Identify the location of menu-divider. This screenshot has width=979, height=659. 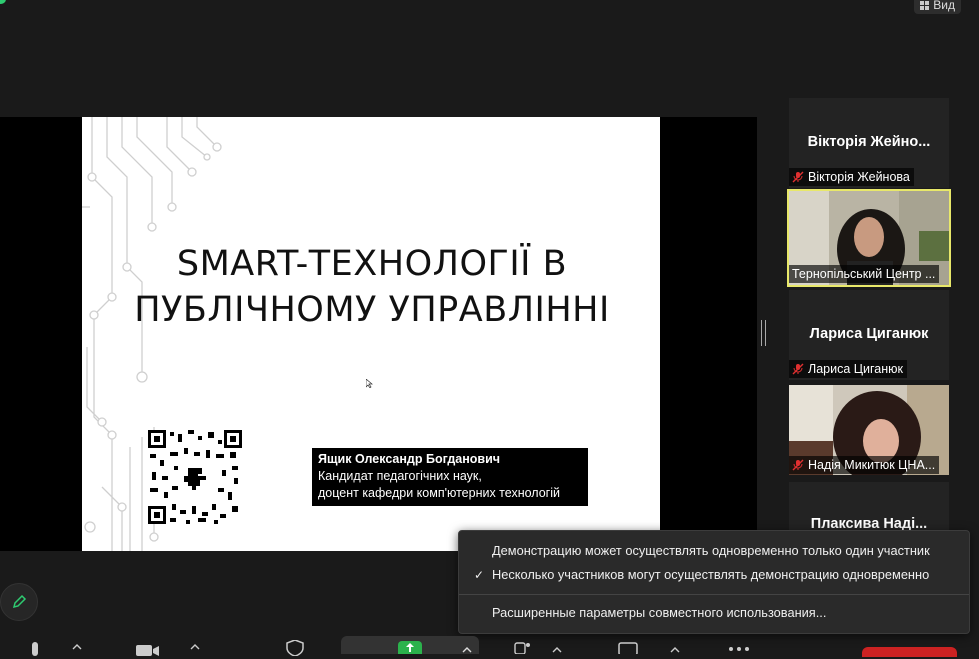
(714, 594).